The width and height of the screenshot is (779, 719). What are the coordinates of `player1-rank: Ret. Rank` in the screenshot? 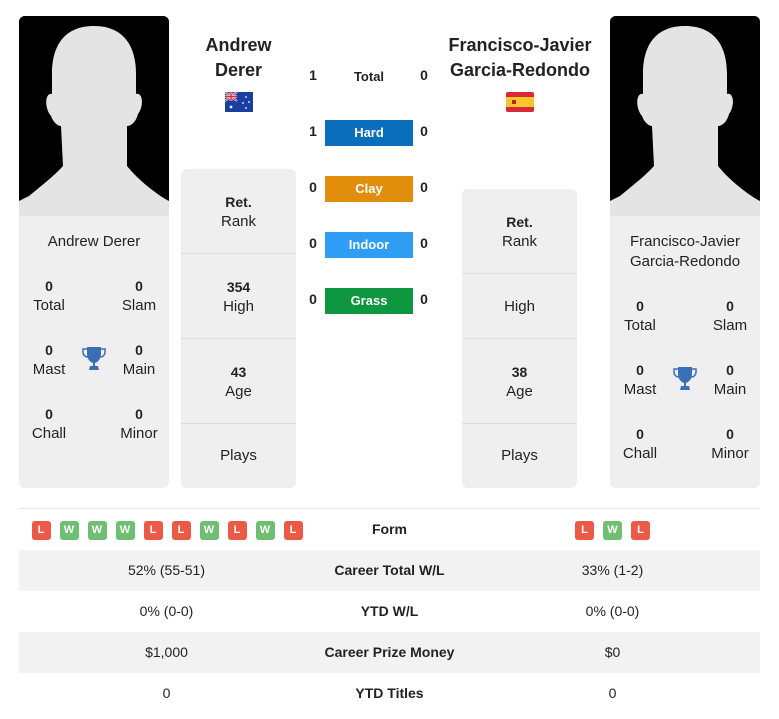 It's located at (238, 212).